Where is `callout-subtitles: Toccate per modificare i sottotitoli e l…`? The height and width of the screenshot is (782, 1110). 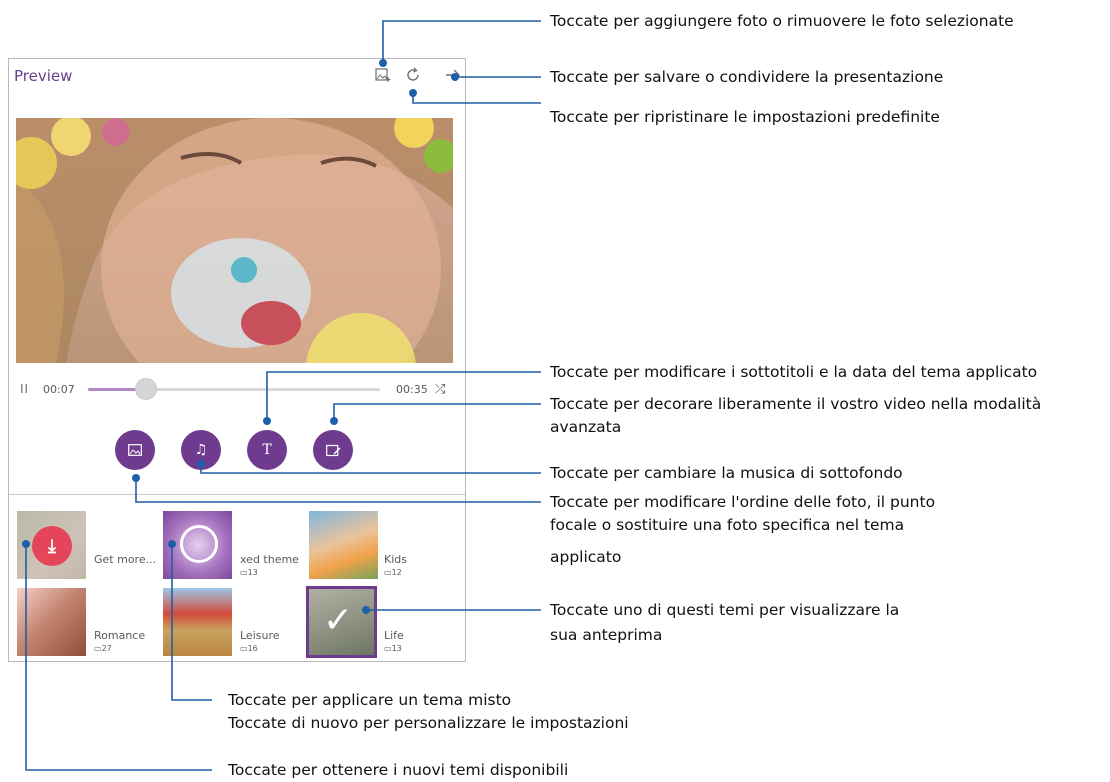 callout-subtitles: Toccate per modificare i sottotitoli e l… is located at coordinates (794, 372).